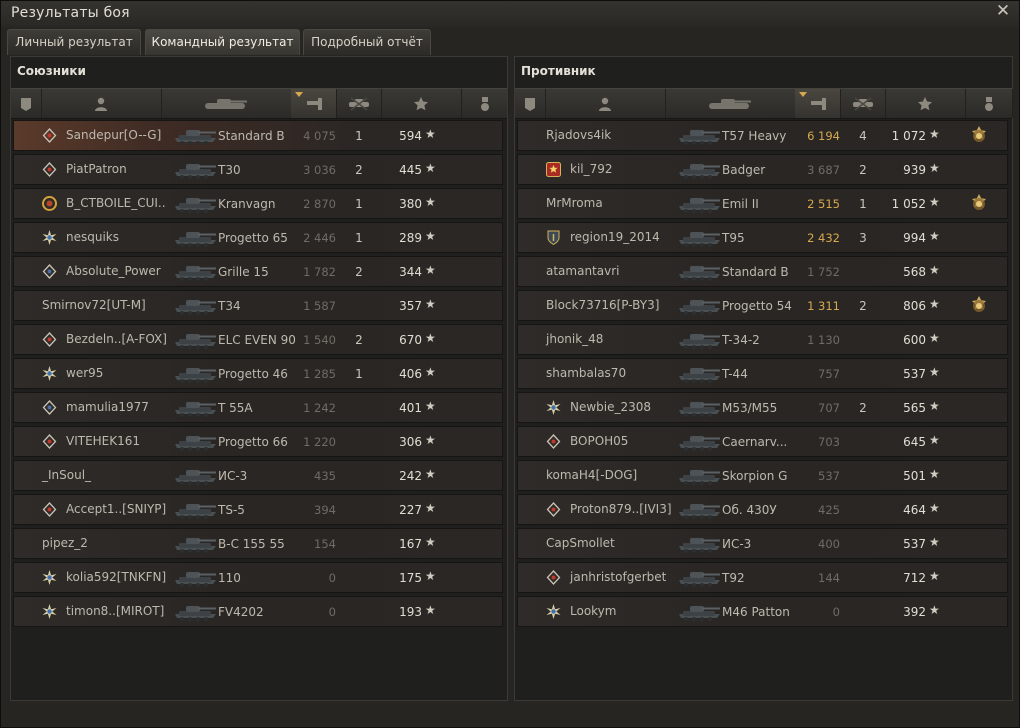  Describe the element at coordinates (591, 169) in the screenshot. I see `player-name: kil_792` at that location.